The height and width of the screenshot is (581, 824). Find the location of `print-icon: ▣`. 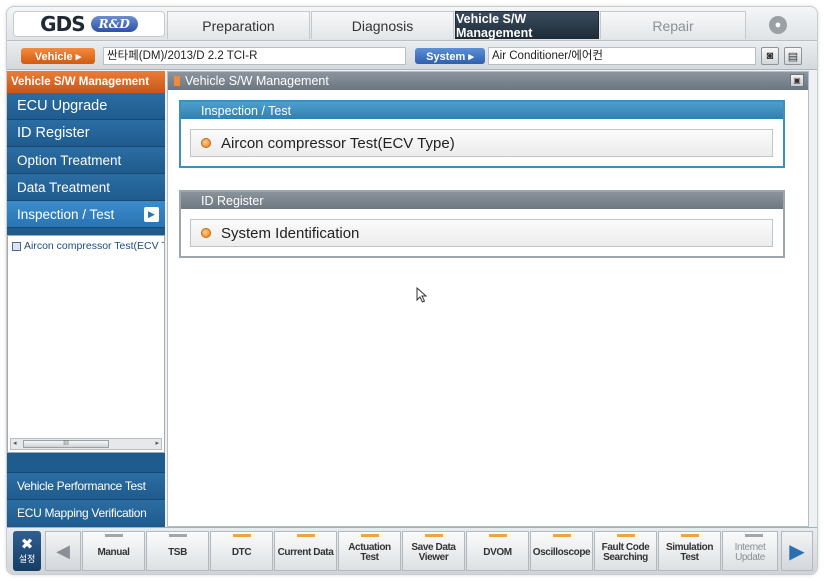

print-icon: ▣ is located at coordinates (797, 80).